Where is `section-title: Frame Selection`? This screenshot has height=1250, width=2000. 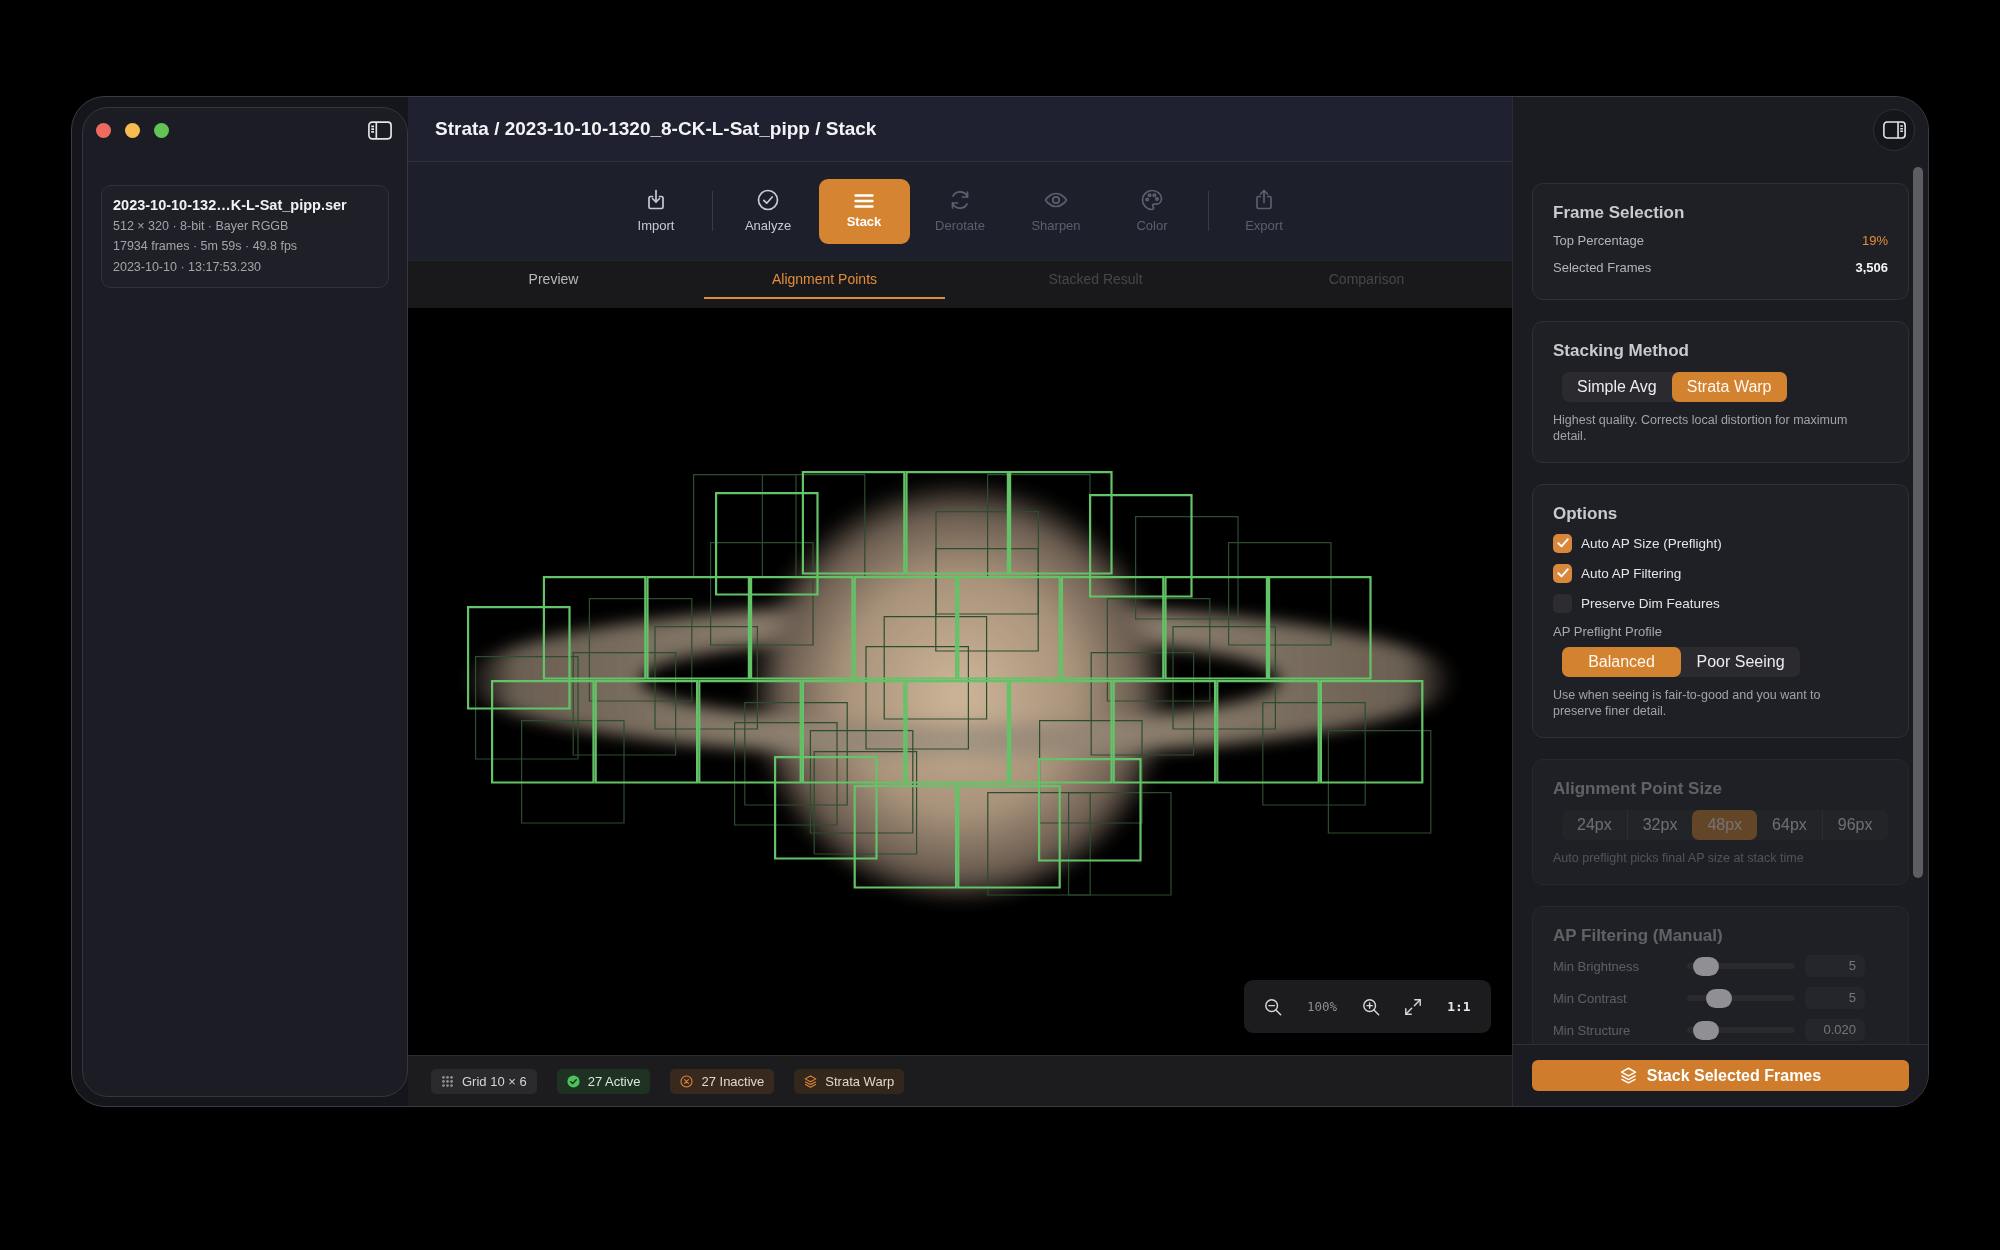 section-title: Frame Selection is located at coordinates (1619, 213).